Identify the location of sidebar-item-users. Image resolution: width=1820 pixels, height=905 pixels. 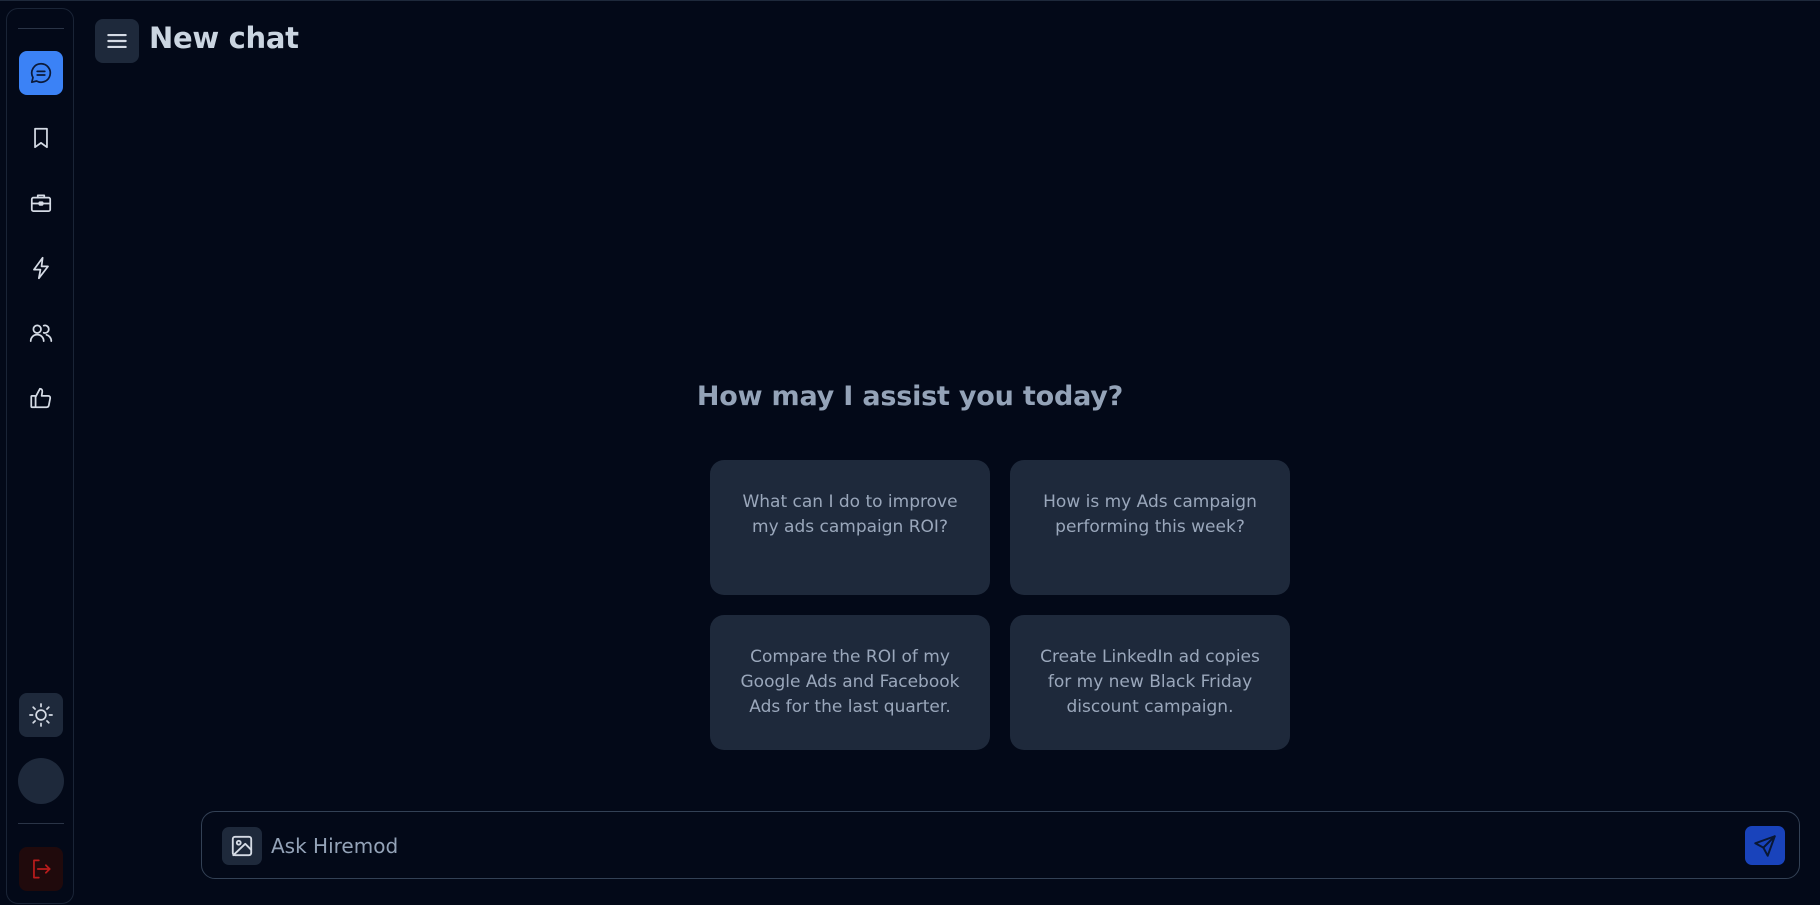
(41, 333).